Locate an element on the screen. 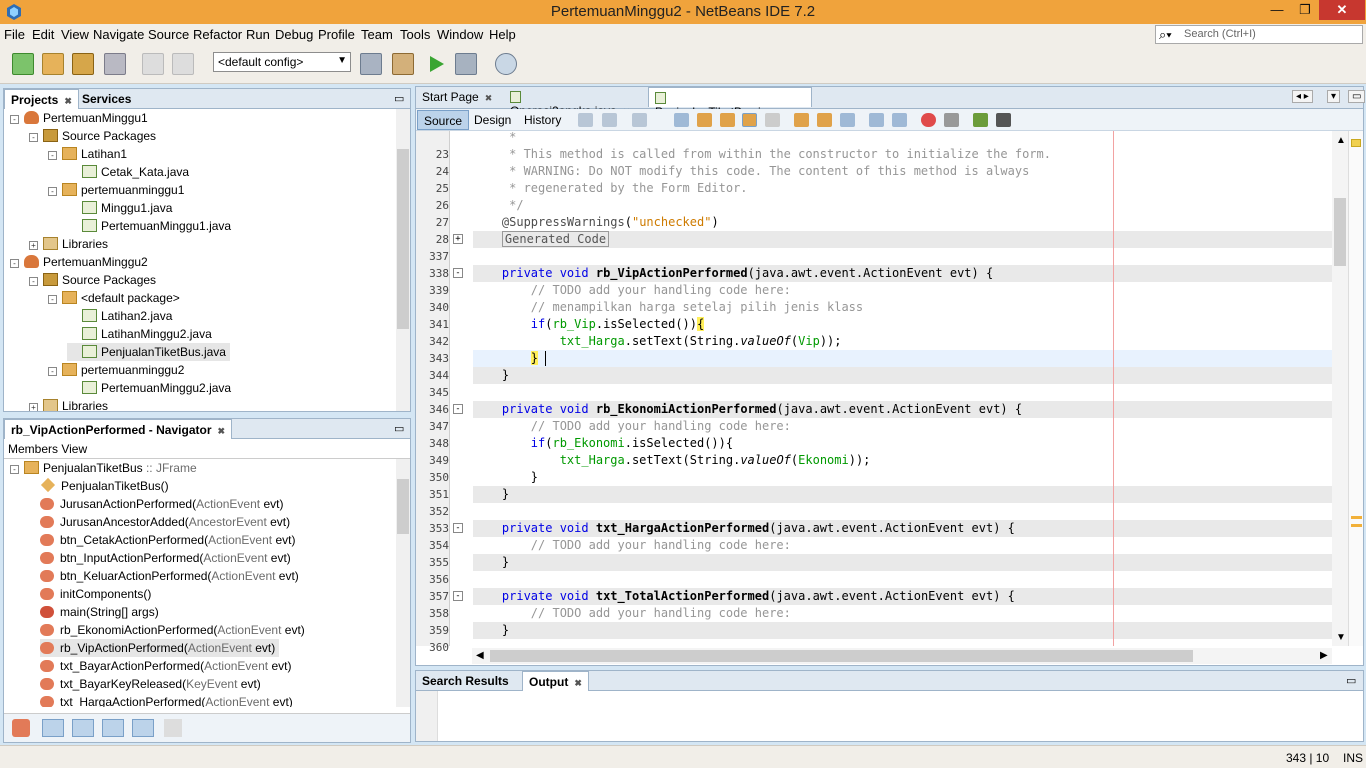 The width and height of the screenshot is (1366, 768). tree-item: - pertemuanminggu1 is located at coordinates (116, 190).